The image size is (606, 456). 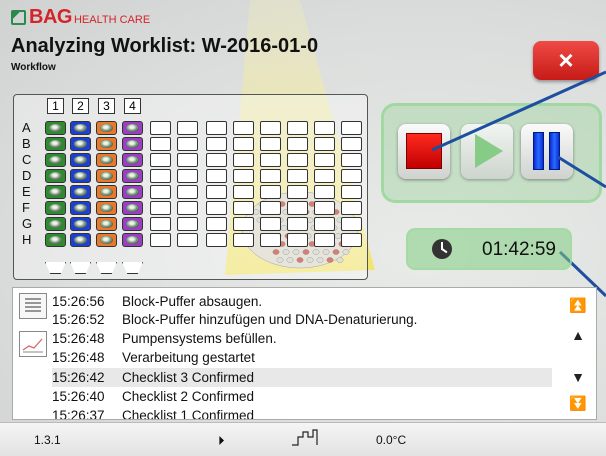 What do you see at coordinates (538, 151) in the screenshot?
I see `pause-icon` at bounding box center [538, 151].